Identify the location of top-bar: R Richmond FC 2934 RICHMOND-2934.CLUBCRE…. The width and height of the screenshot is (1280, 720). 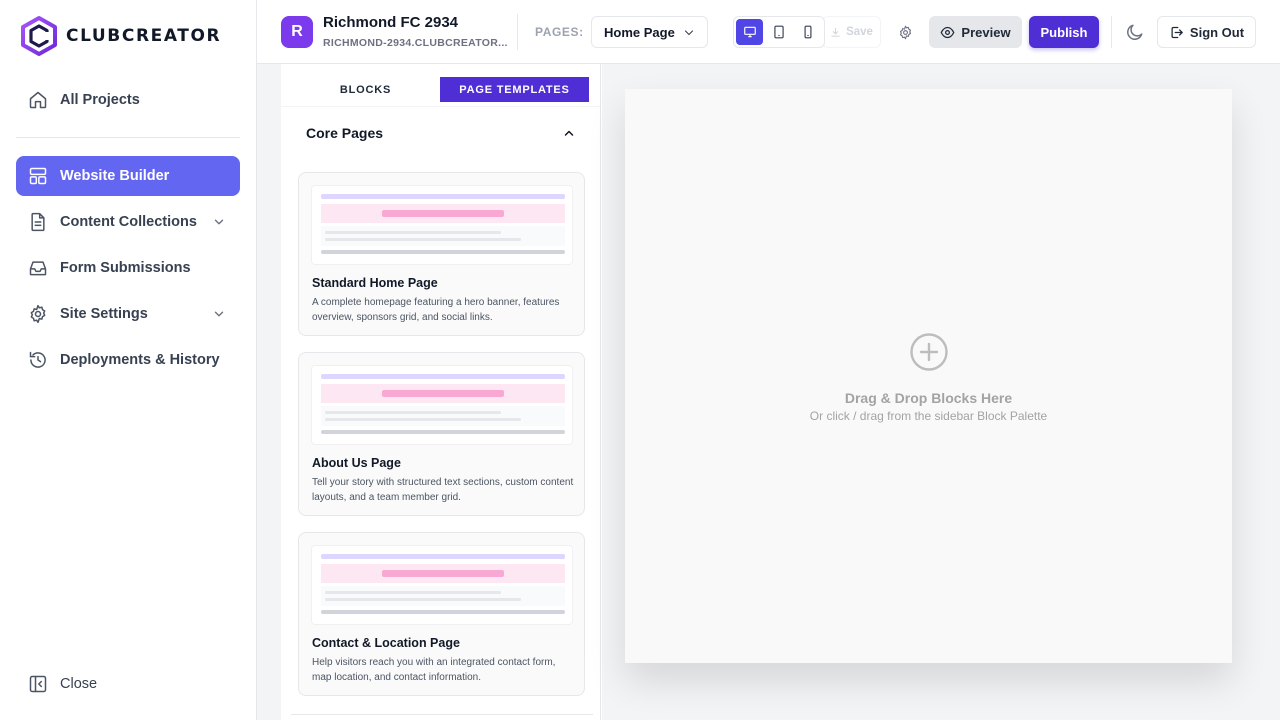
(768, 32).